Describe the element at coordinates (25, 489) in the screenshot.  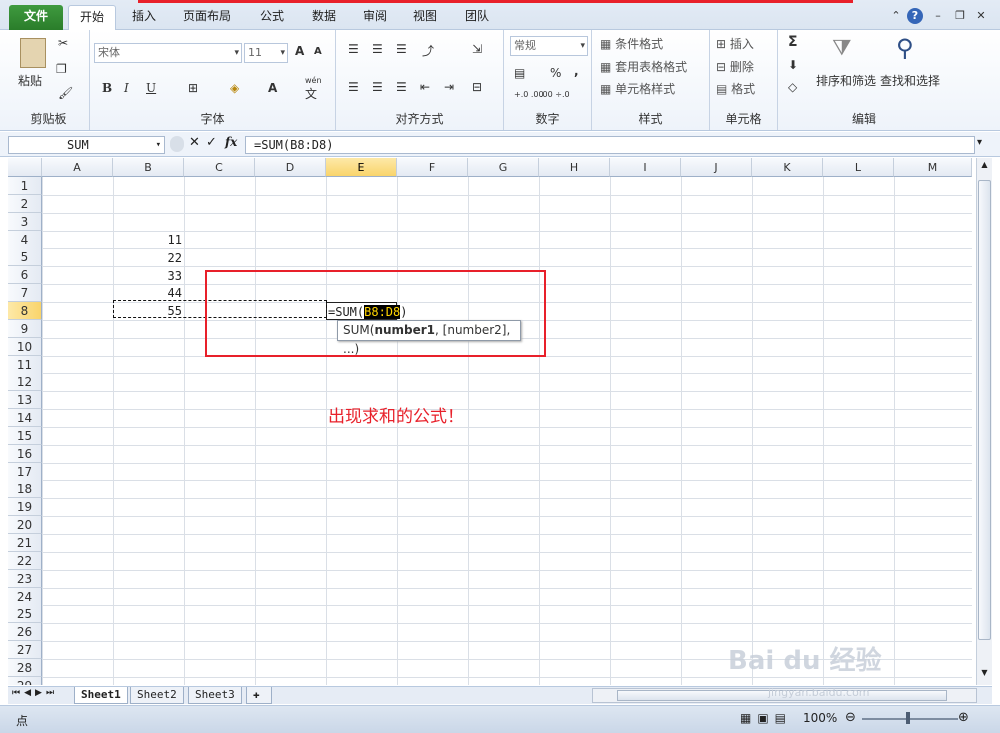
I see `row-header: 18` at that location.